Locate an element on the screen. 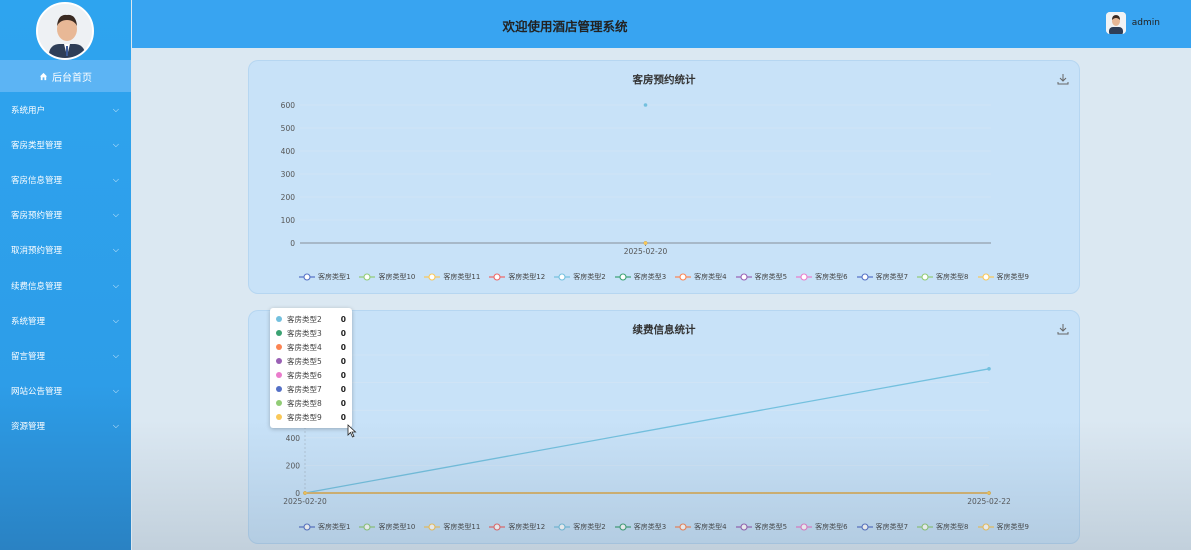  sidebar-item-label: 网站公告管理 is located at coordinates (37, 392).